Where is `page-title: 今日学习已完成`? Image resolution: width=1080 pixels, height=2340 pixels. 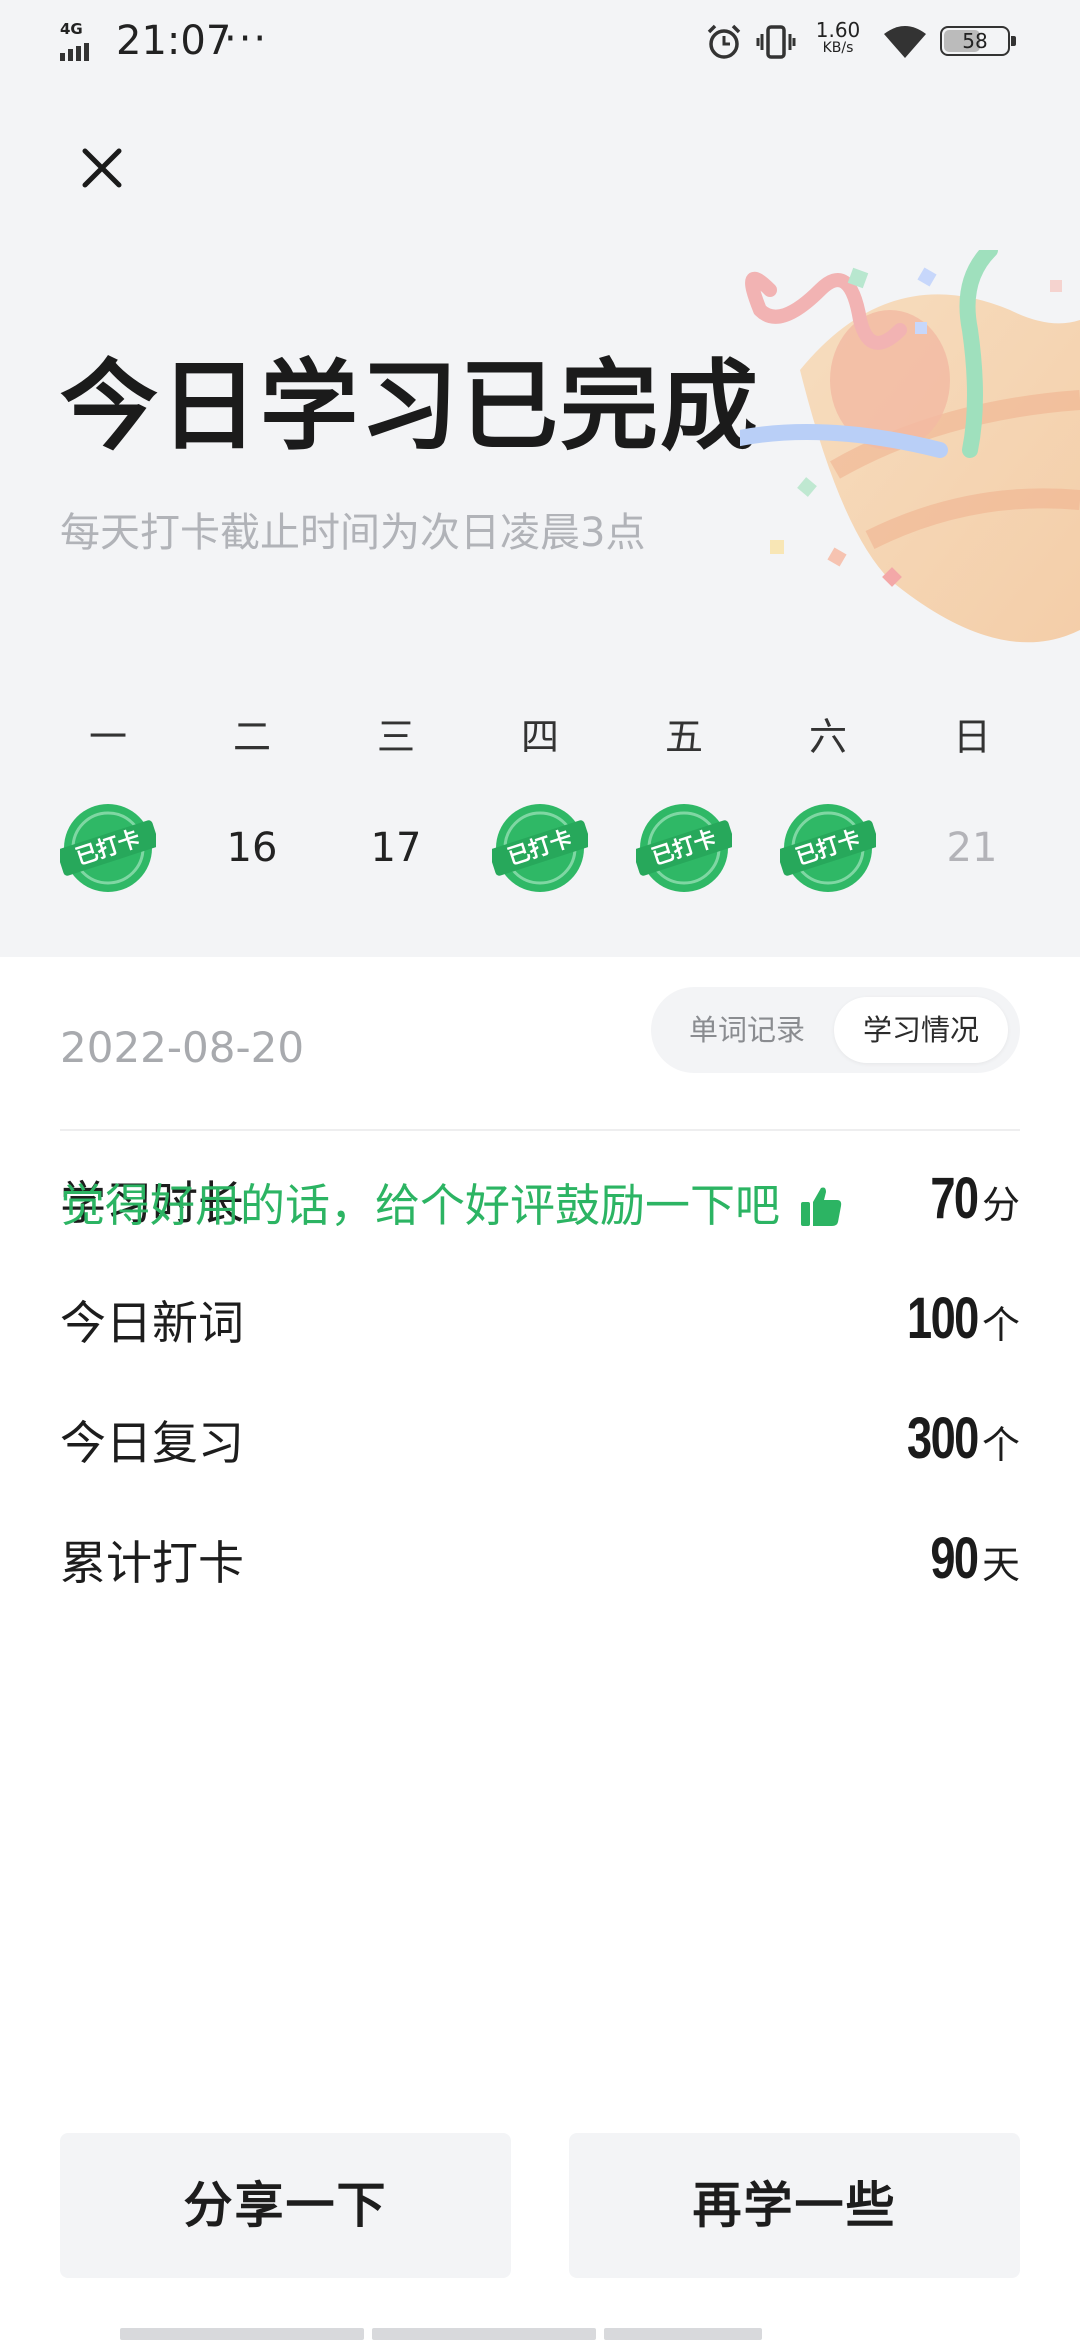 page-title: 今日学习已完成 is located at coordinates (410, 407).